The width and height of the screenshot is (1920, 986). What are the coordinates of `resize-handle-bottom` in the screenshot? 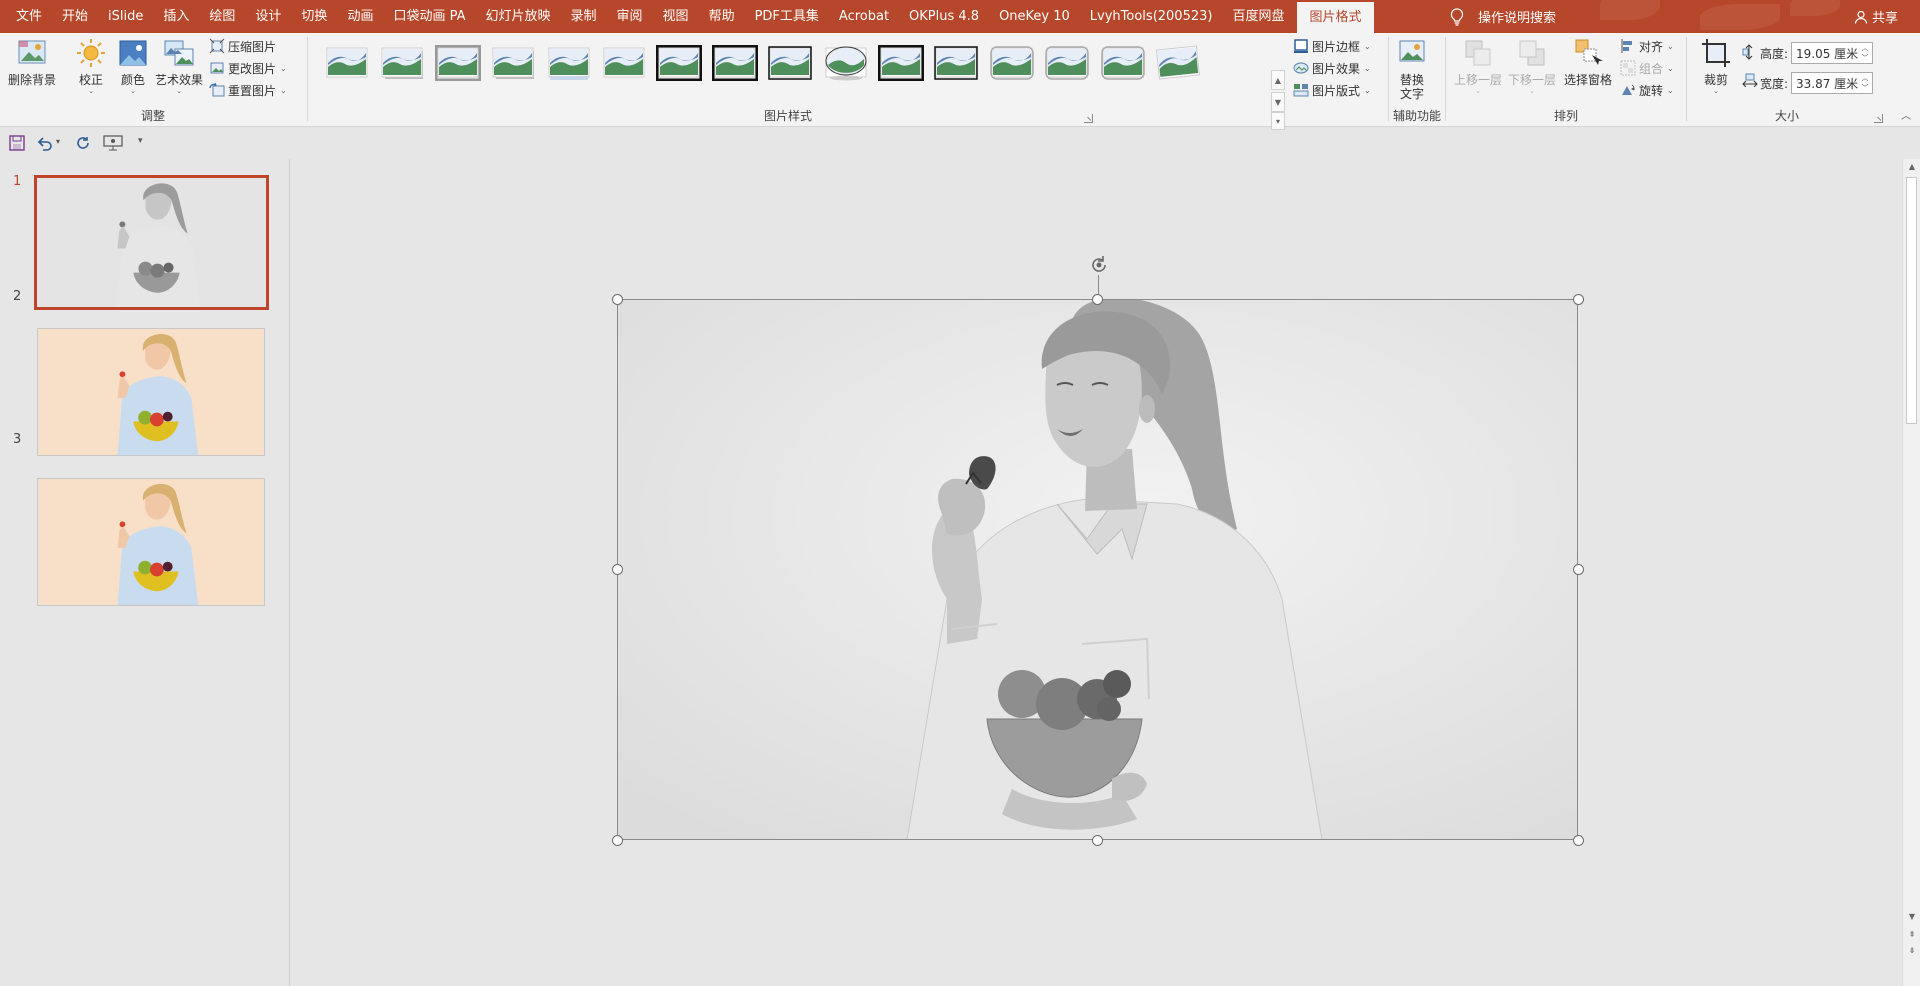 It's located at (1097, 840).